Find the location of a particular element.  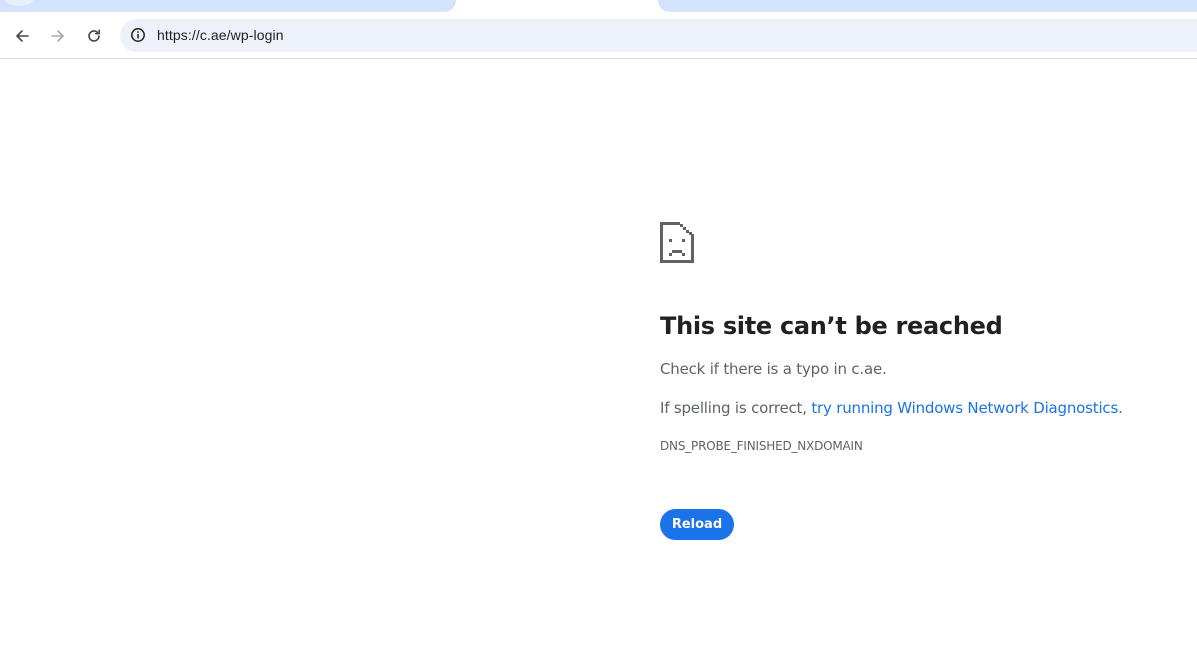

spelling-suffix: . is located at coordinates (1120, 408).